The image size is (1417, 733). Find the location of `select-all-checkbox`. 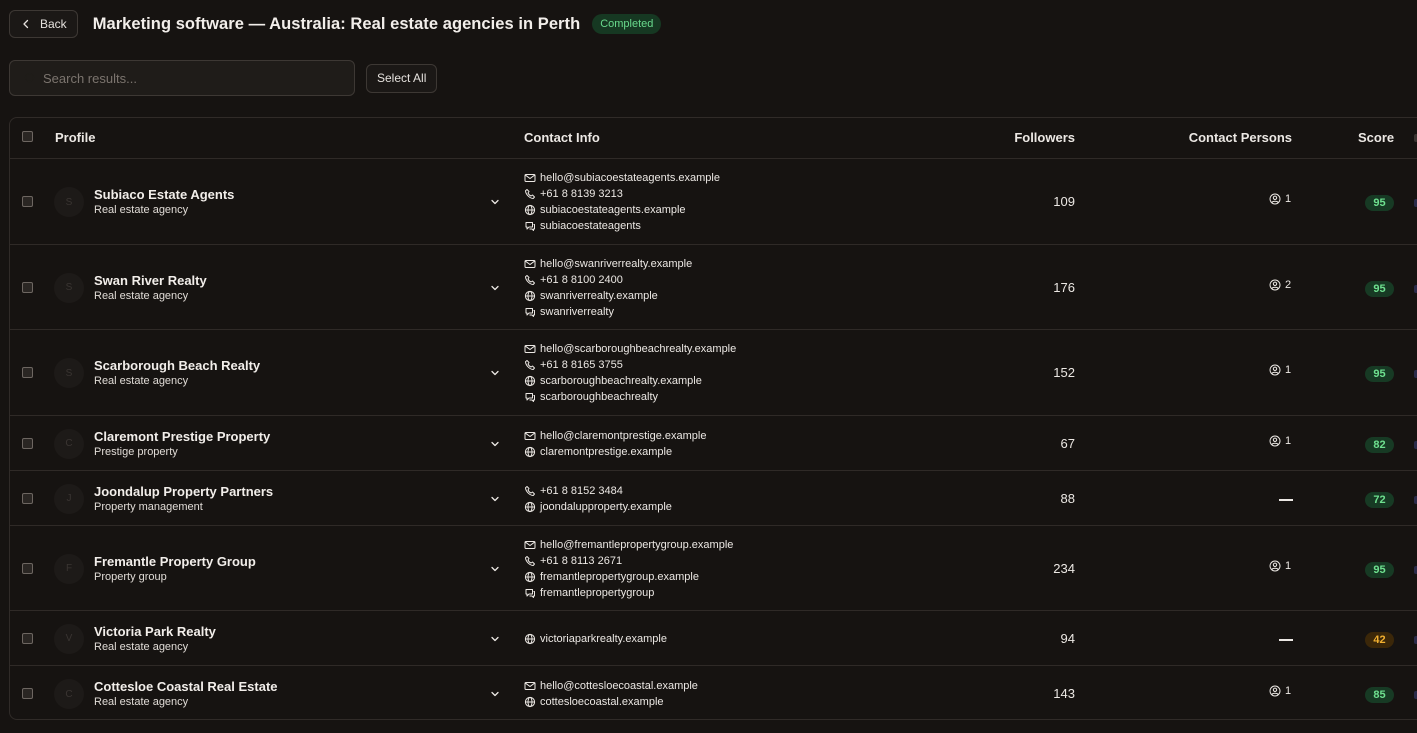

select-all-checkbox is located at coordinates (27, 136).